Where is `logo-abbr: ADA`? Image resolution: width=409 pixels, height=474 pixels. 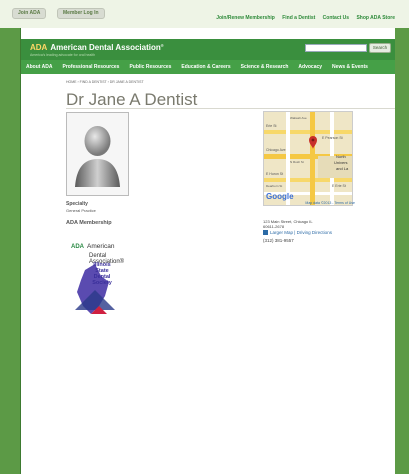
logo-abbr: ADA is located at coordinates (39, 47).